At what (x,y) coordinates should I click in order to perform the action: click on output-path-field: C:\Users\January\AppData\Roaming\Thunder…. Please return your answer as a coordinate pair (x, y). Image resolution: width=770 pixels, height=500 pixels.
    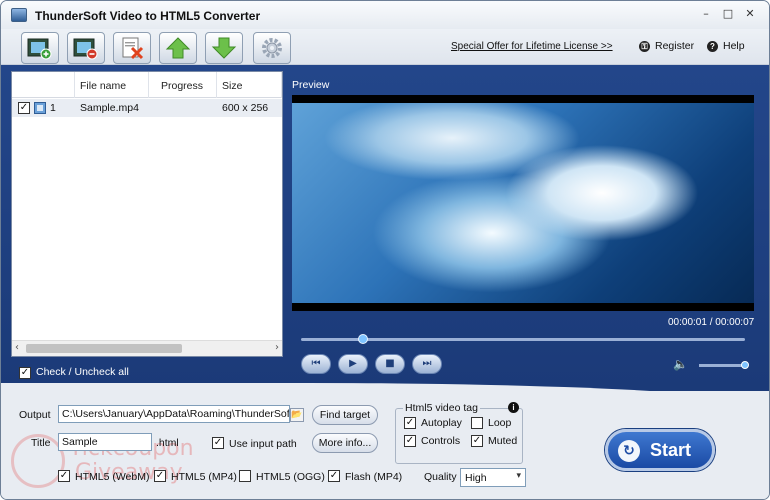
    Looking at the image, I should click on (174, 414).